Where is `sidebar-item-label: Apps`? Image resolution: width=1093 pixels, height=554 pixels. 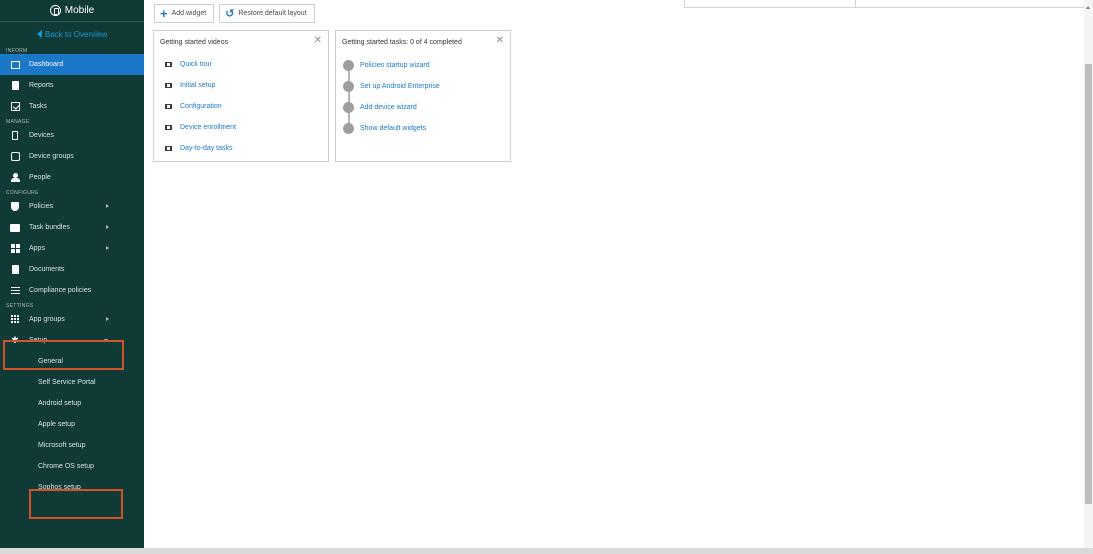 sidebar-item-label: Apps is located at coordinates (37, 248).